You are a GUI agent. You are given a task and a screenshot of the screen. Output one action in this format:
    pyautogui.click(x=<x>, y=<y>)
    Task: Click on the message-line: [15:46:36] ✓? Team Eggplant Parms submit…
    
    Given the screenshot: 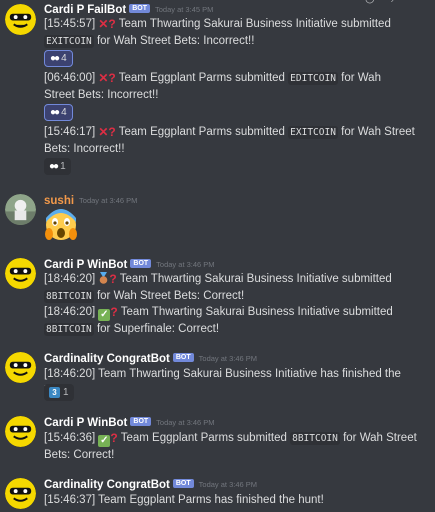 What is the action you would take?
    pyautogui.click(x=236, y=447)
    